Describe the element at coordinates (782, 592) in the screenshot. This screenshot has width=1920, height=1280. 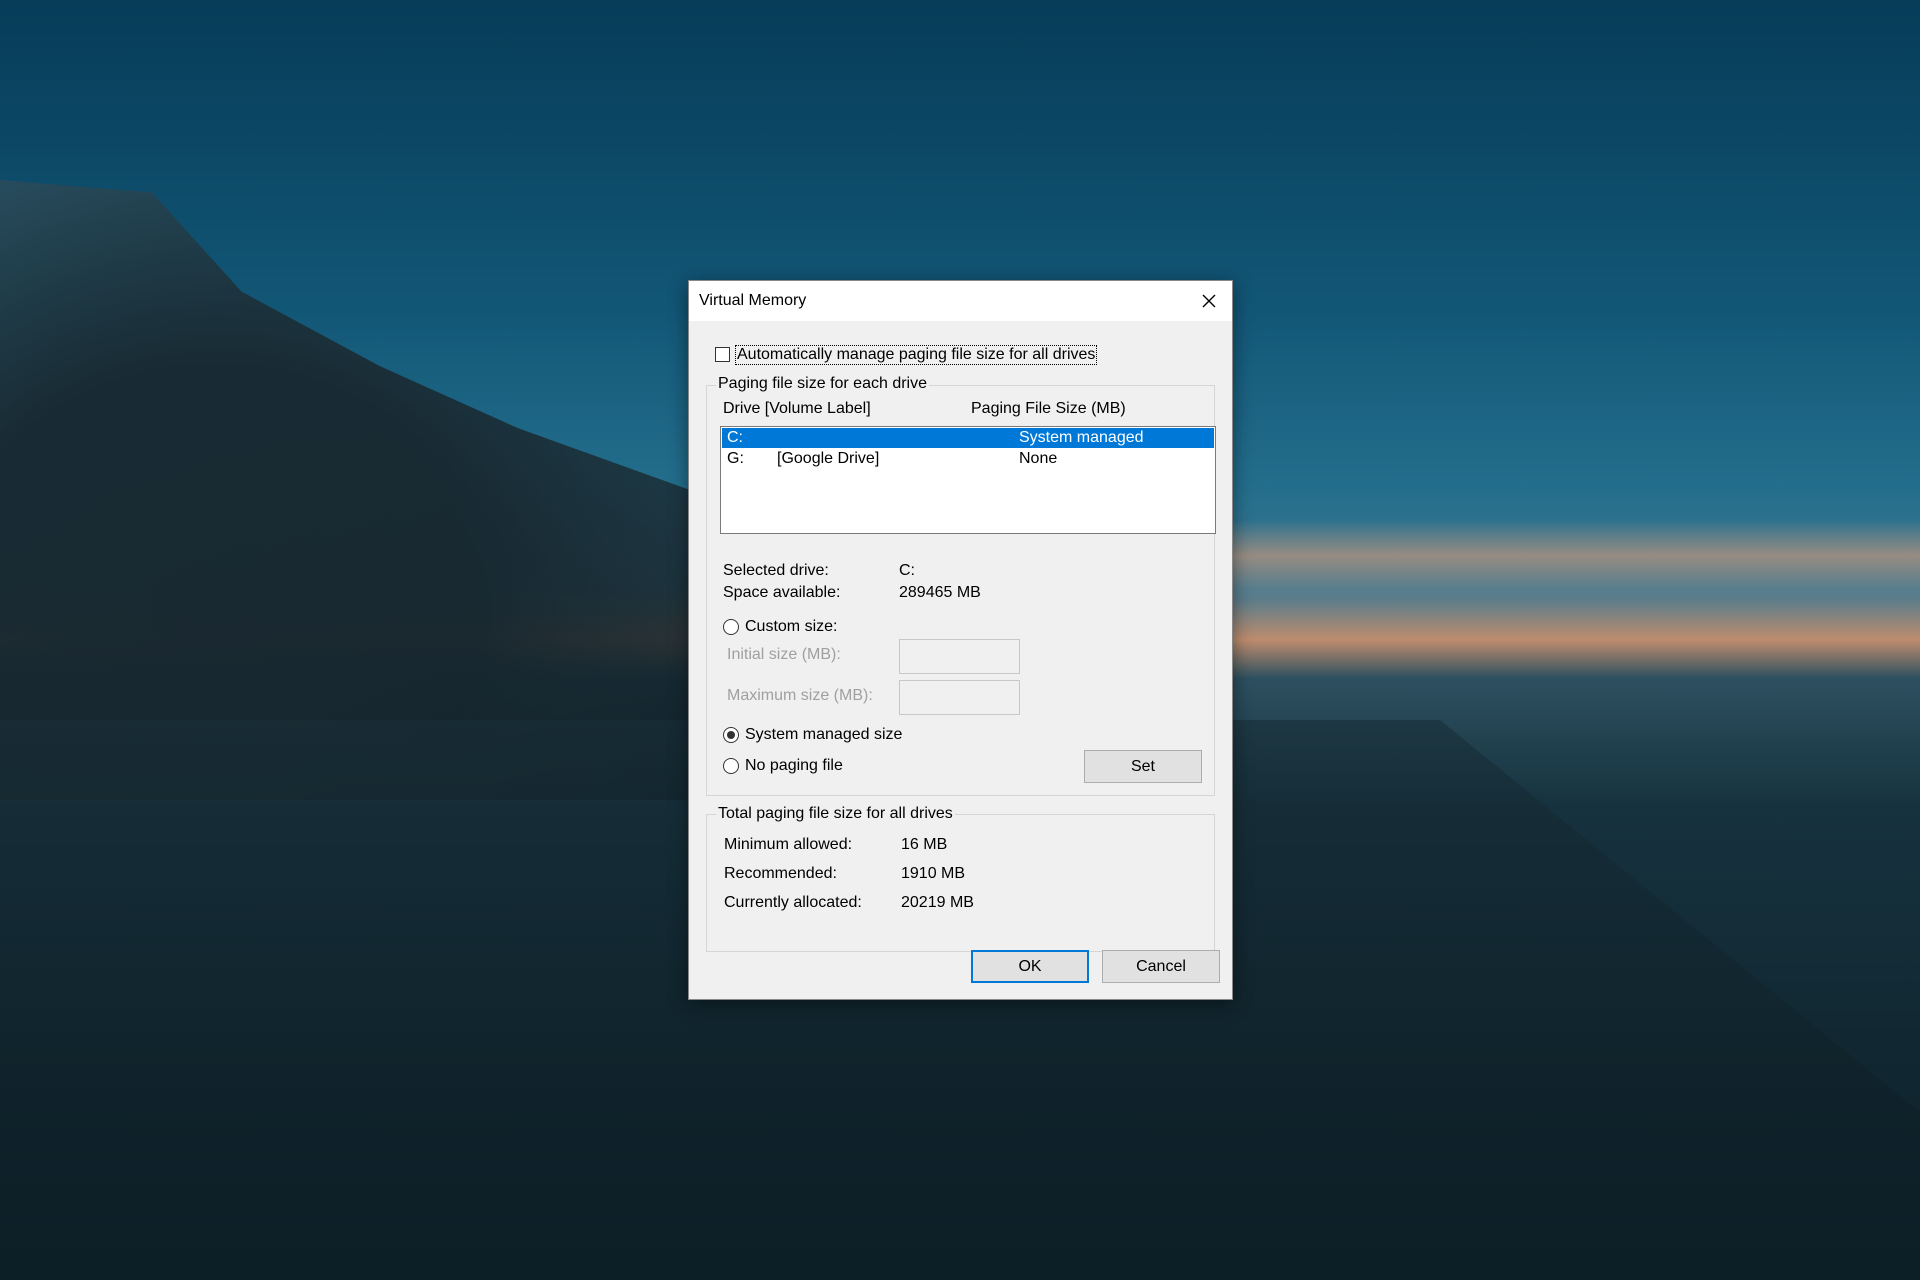
I see `space-available-label: Space available:` at that location.